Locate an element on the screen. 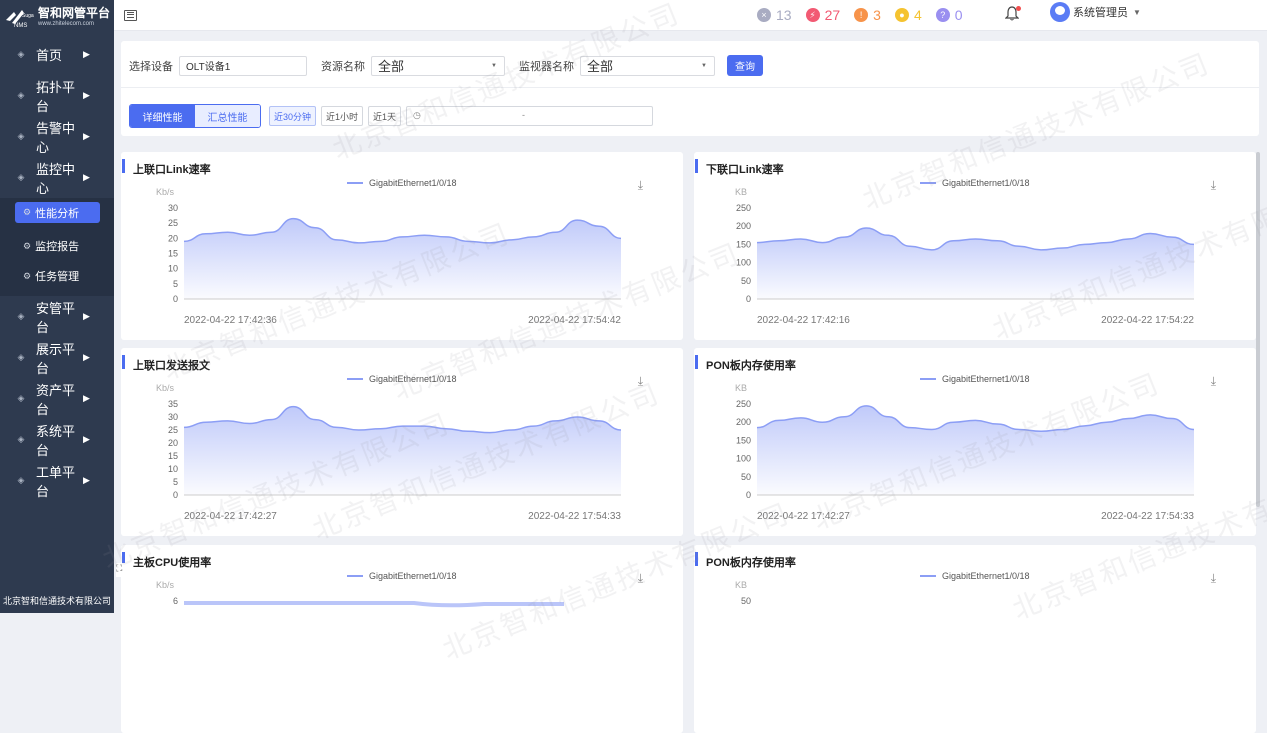 The width and height of the screenshot is (1267, 733). range-1hour: 近1小时 is located at coordinates (342, 116).